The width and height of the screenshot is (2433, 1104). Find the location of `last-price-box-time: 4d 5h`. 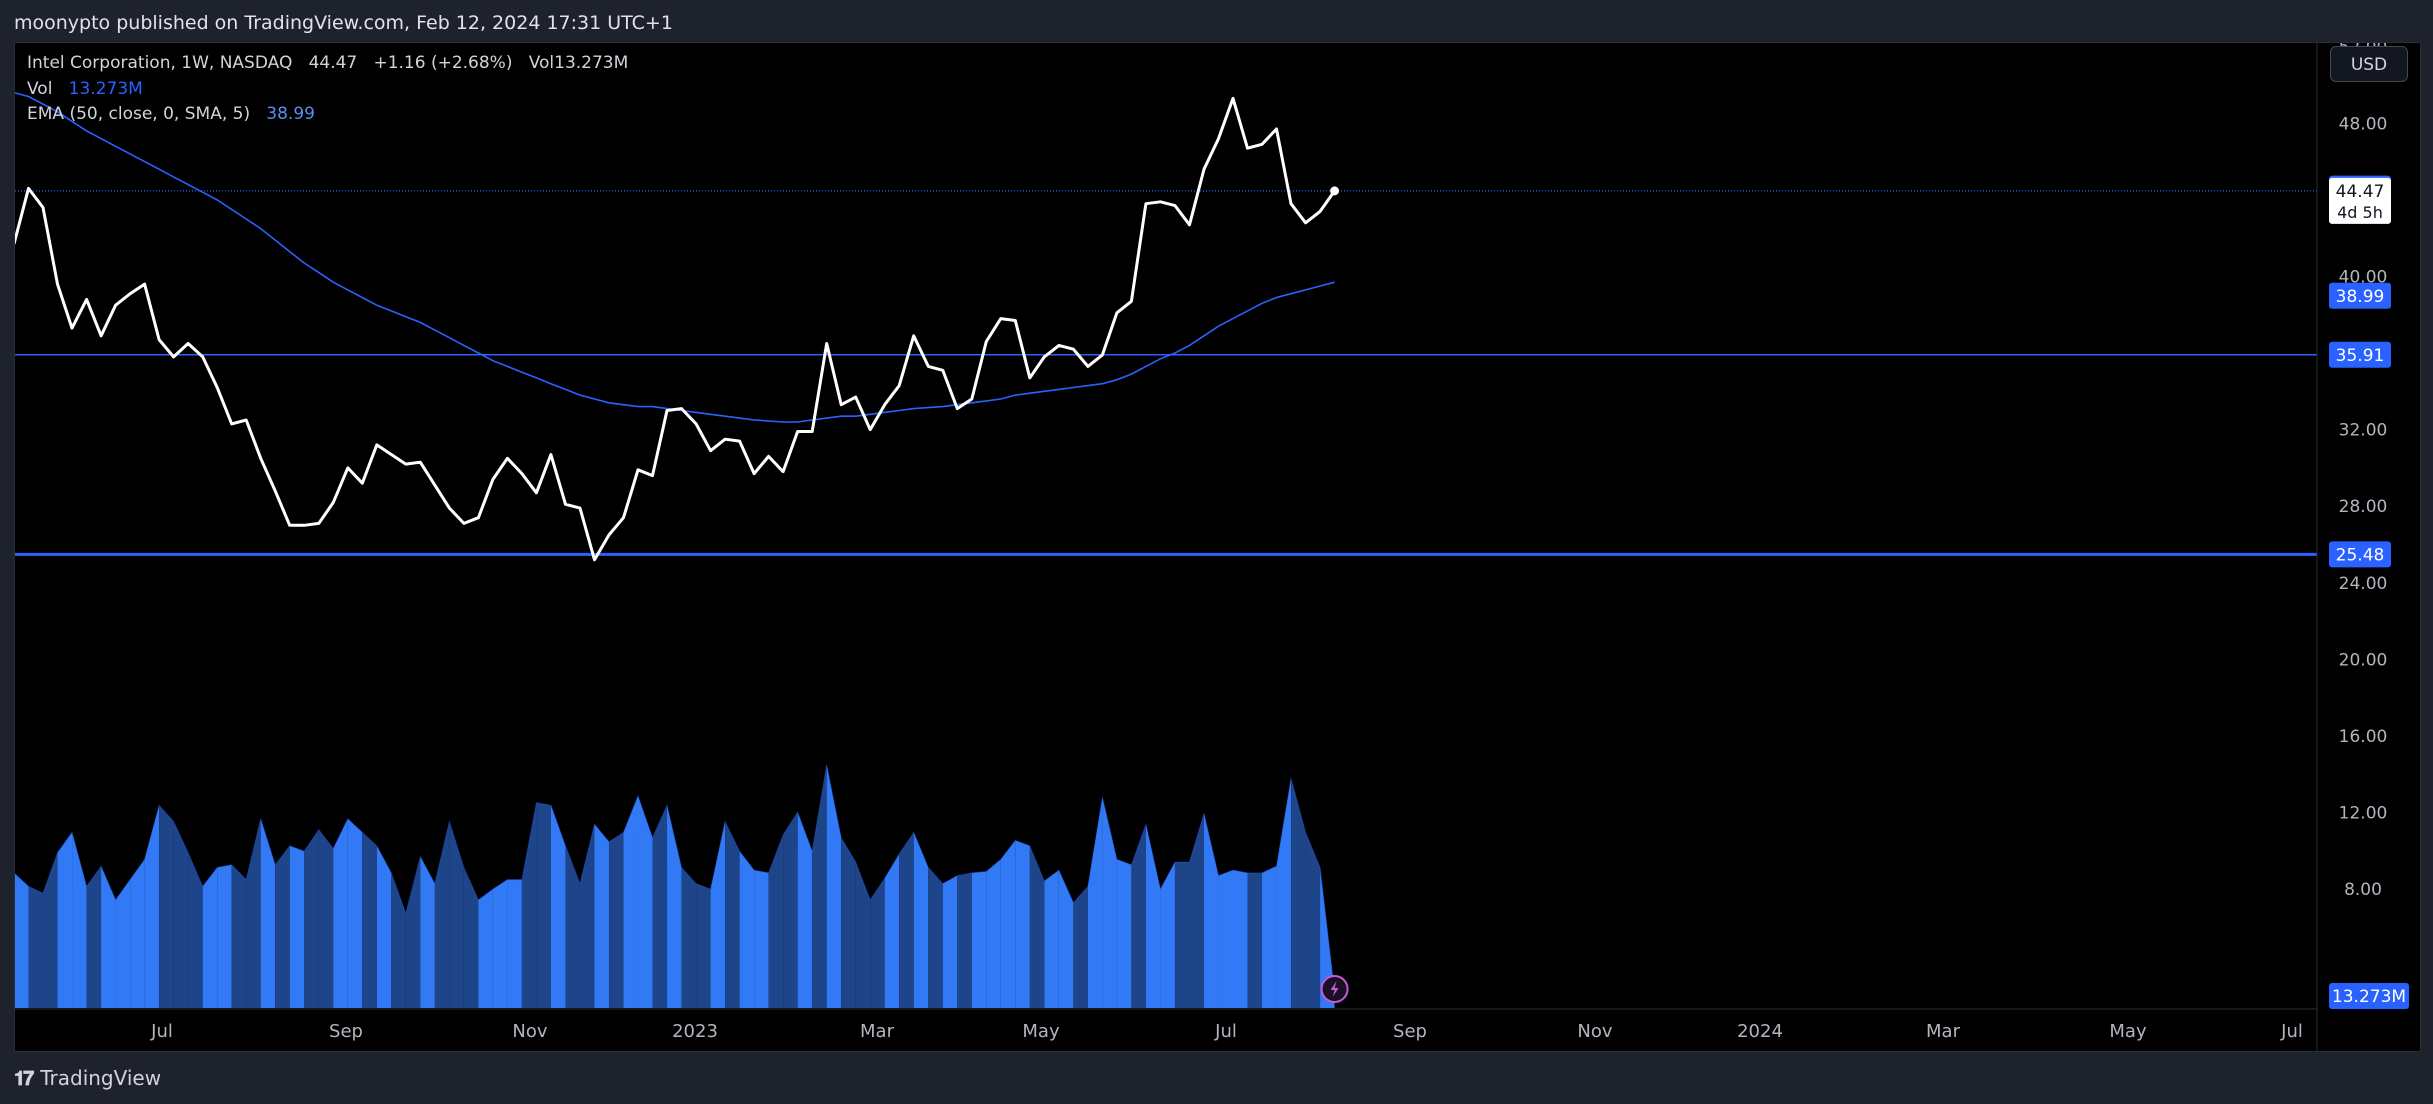

last-price-box-time: 4d 5h is located at coordinates (2360, 212).